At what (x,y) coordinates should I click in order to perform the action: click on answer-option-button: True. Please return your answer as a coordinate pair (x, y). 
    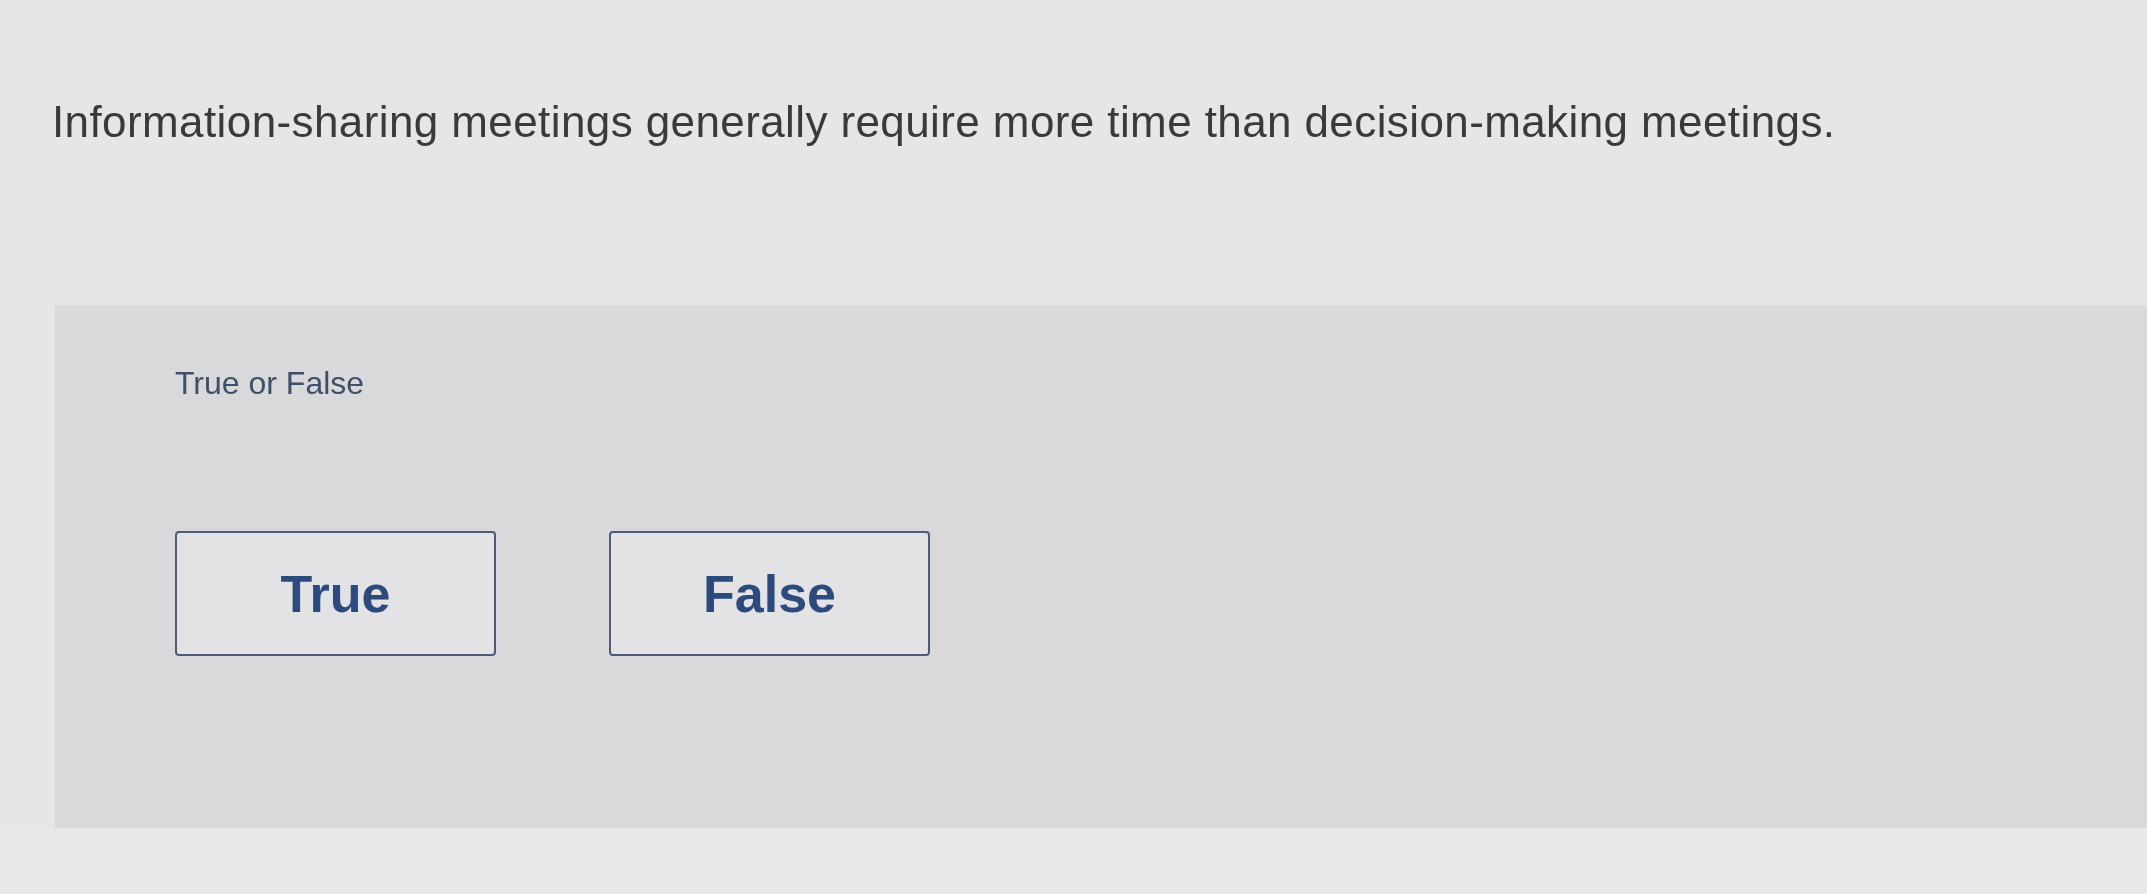
    Looking at the image, I should click on (335, 593).